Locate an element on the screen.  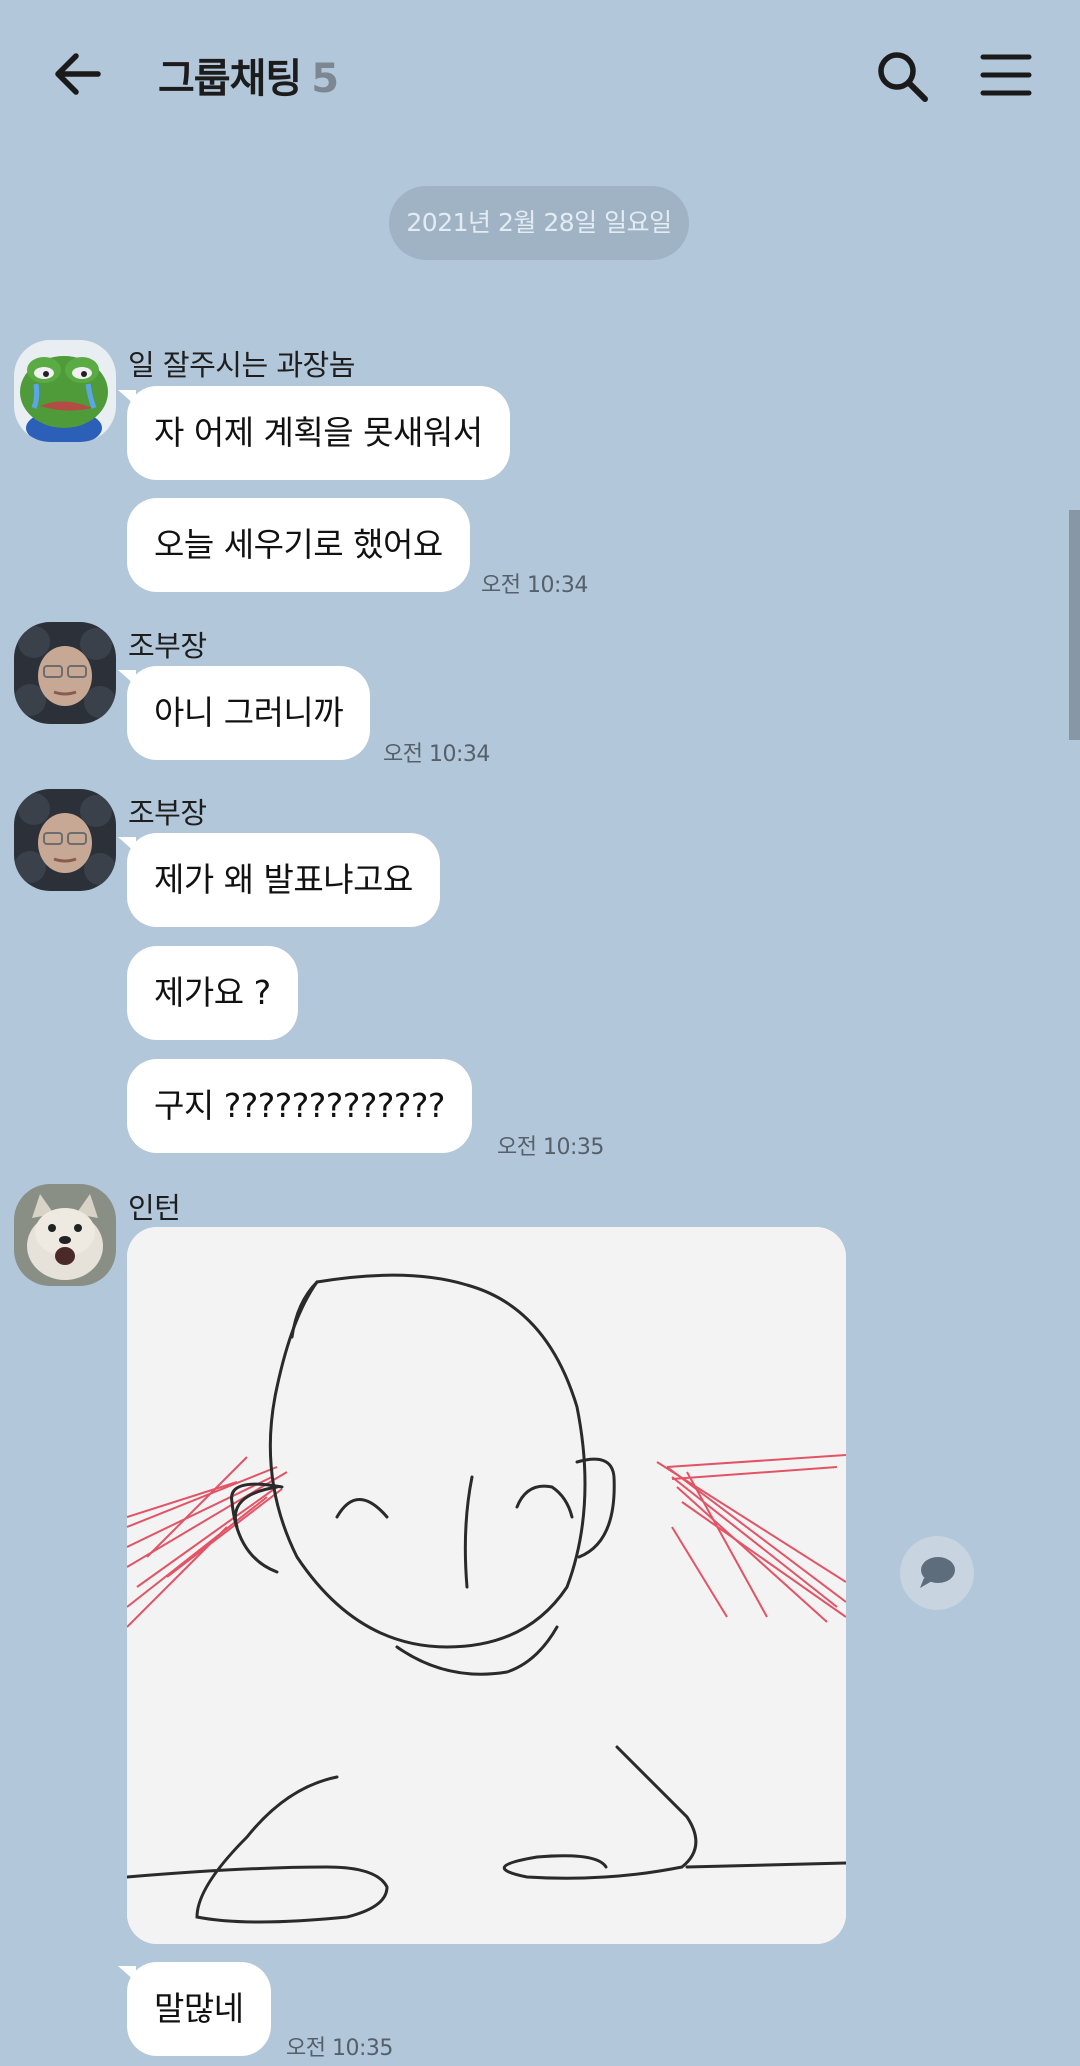
message-bubble: 자 어제 계획을 못새워서 is located at coordinates (314, 433).